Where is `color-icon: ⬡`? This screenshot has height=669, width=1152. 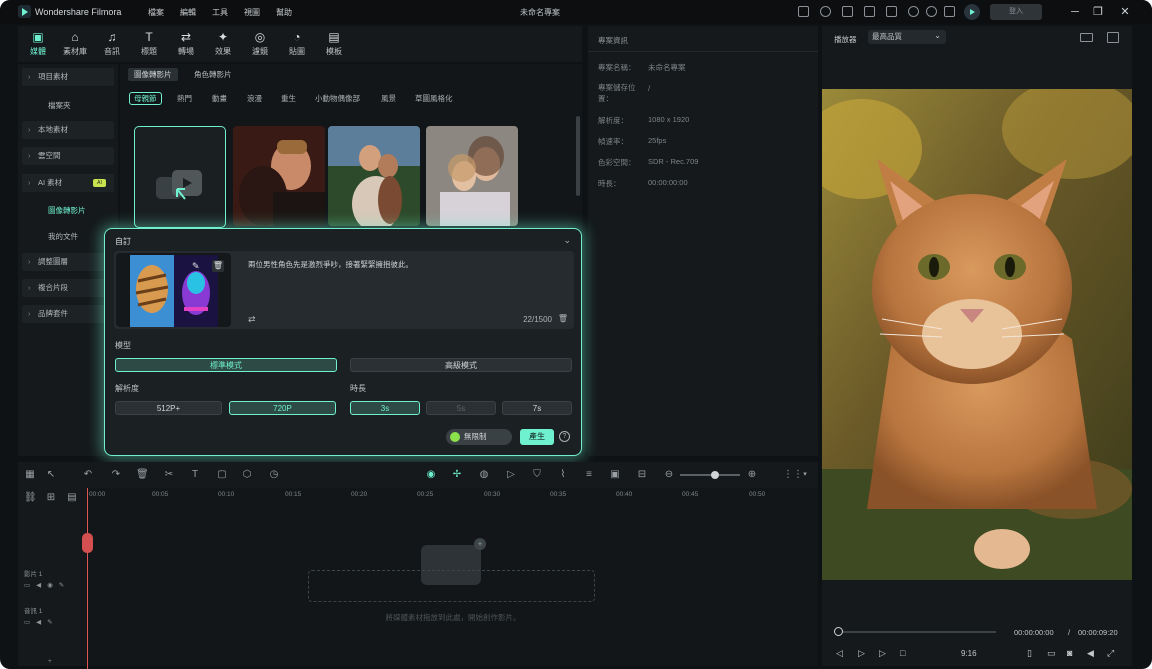 color-icon: ⬡ is located at coordinates (247, 475).